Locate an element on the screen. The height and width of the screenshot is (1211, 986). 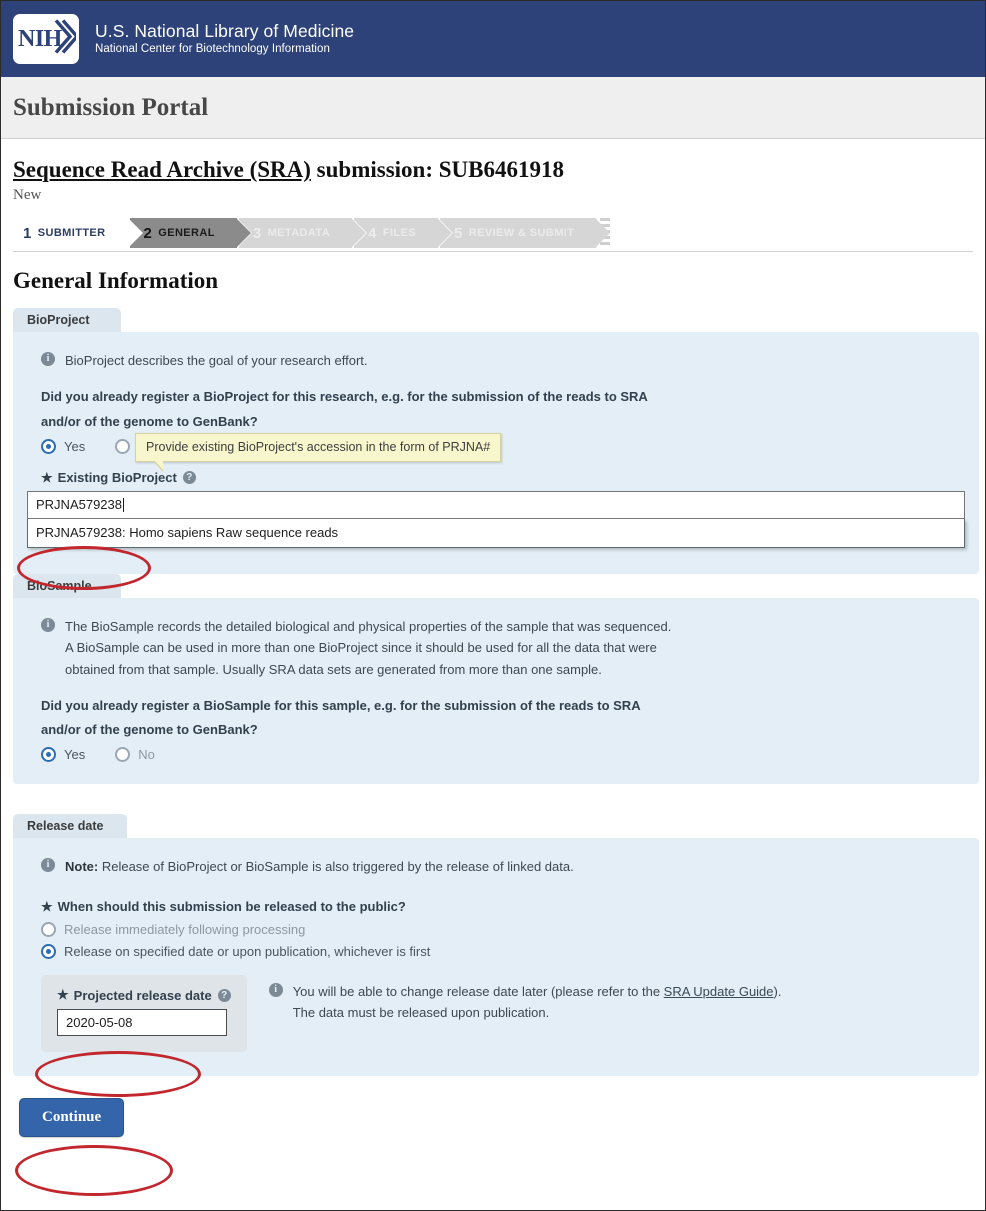
release-date-tab-label: Release date is located at coordinates (70, 826).